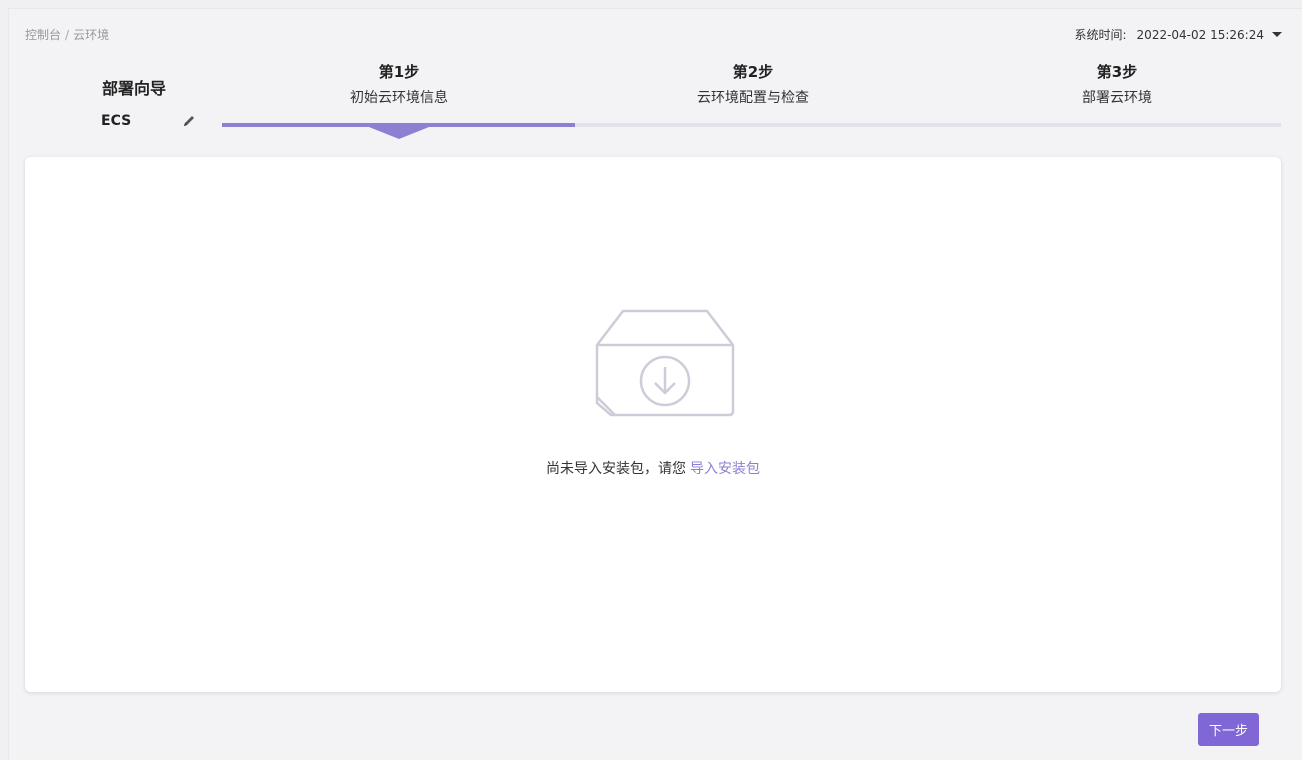  What do you see at coordinates (399, 72) in the screenshot?
I see `step-1-number: 第1步` at bounding box center [399, 72].